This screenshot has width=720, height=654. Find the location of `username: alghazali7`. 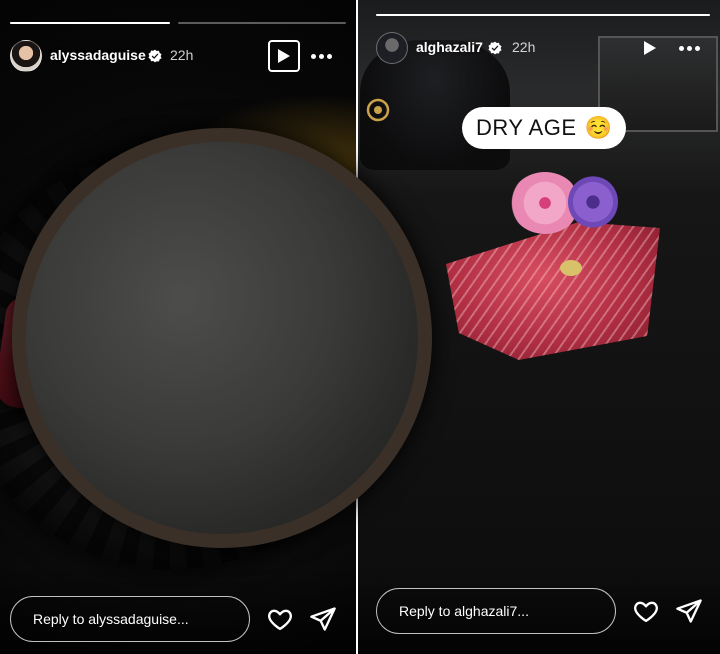

username: alghazali7 is located at coordinates (449, 47).